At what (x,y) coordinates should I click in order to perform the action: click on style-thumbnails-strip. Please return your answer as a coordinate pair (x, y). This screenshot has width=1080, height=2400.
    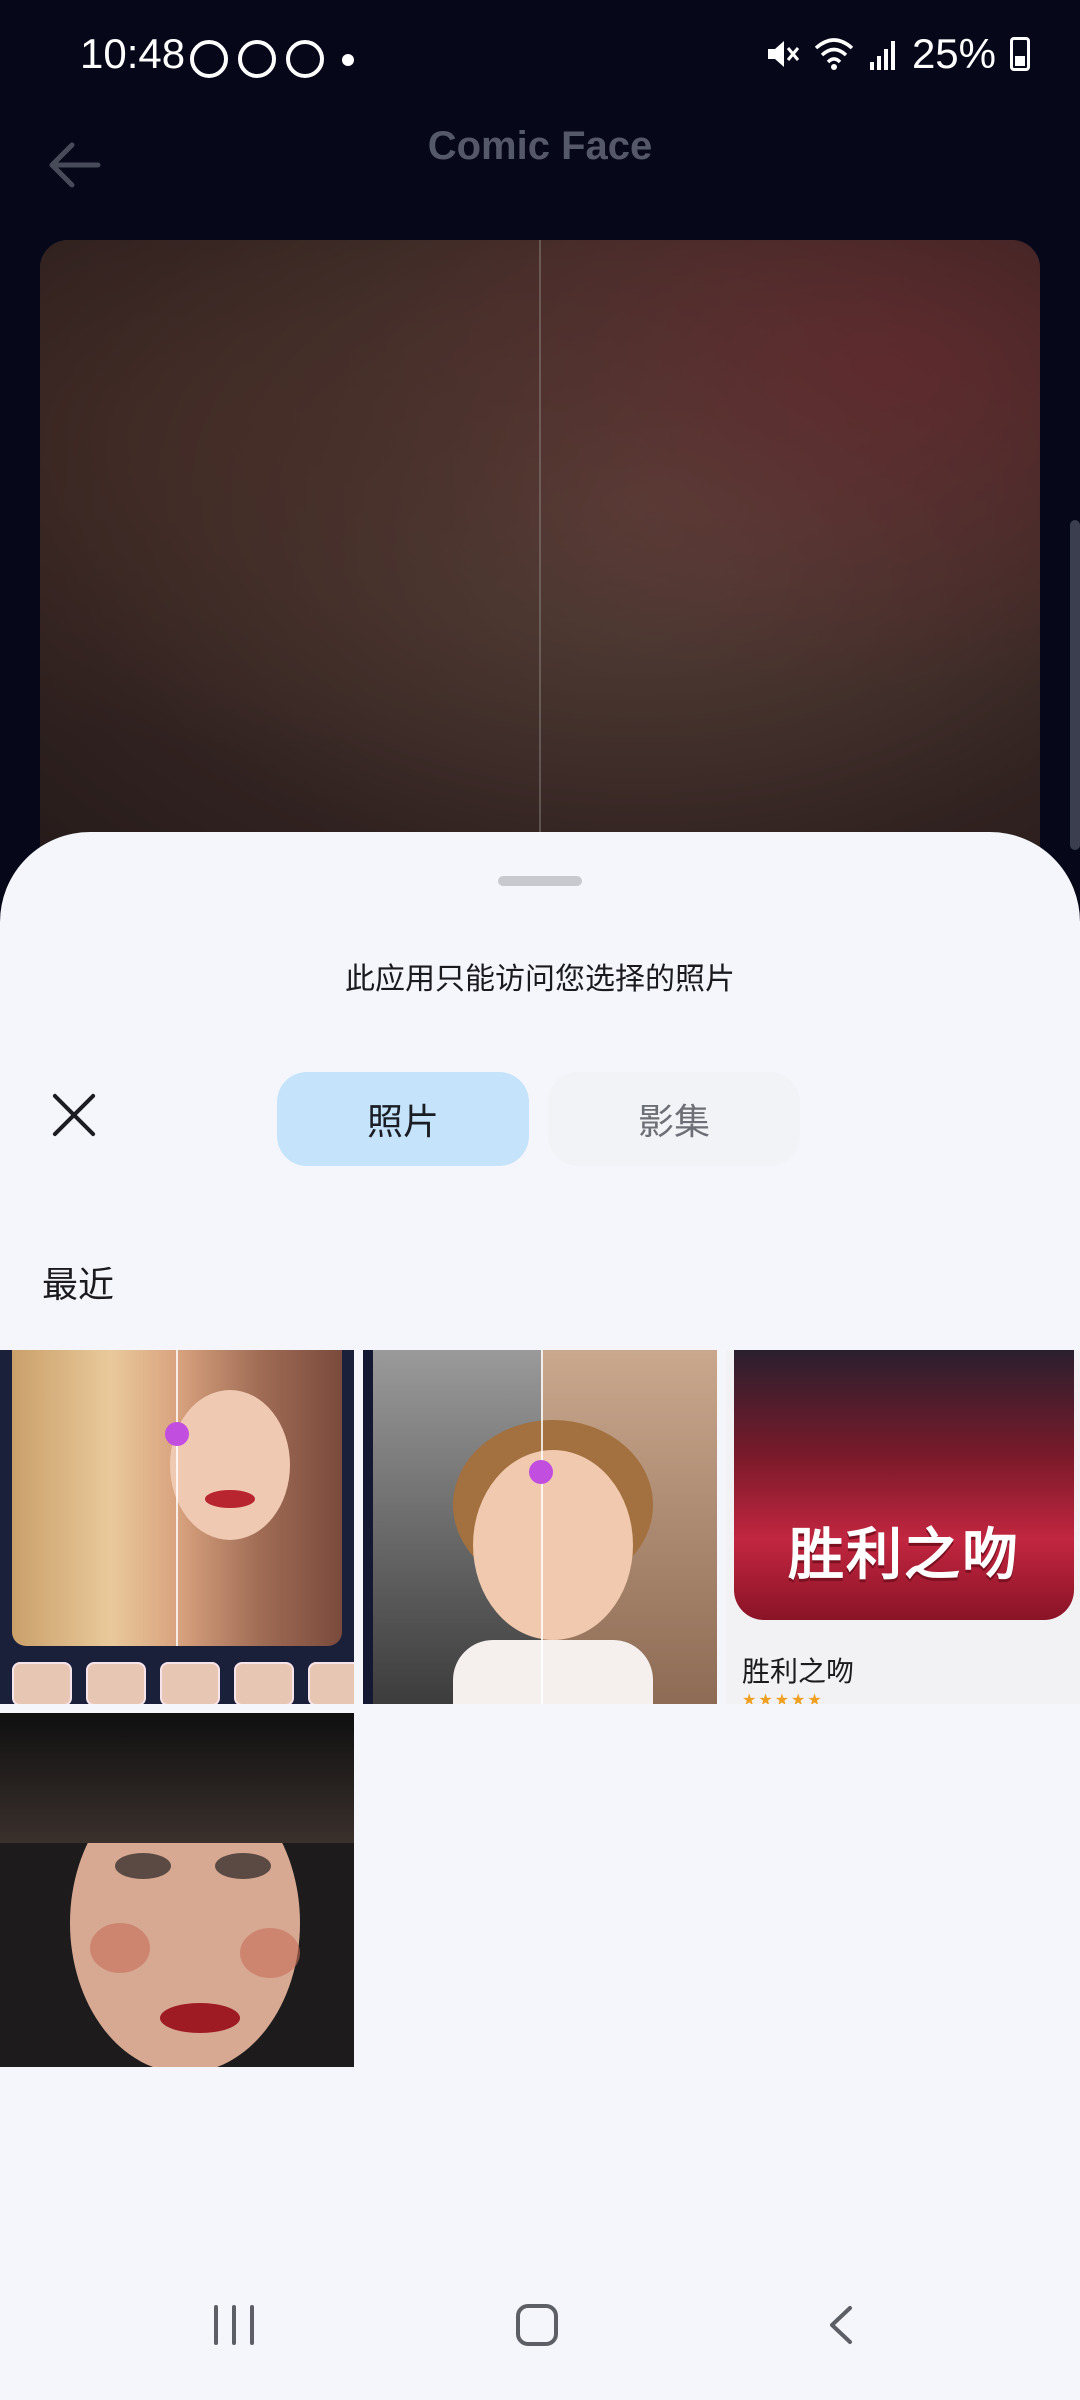
    Looking at the image, I should click on (183, 1683).